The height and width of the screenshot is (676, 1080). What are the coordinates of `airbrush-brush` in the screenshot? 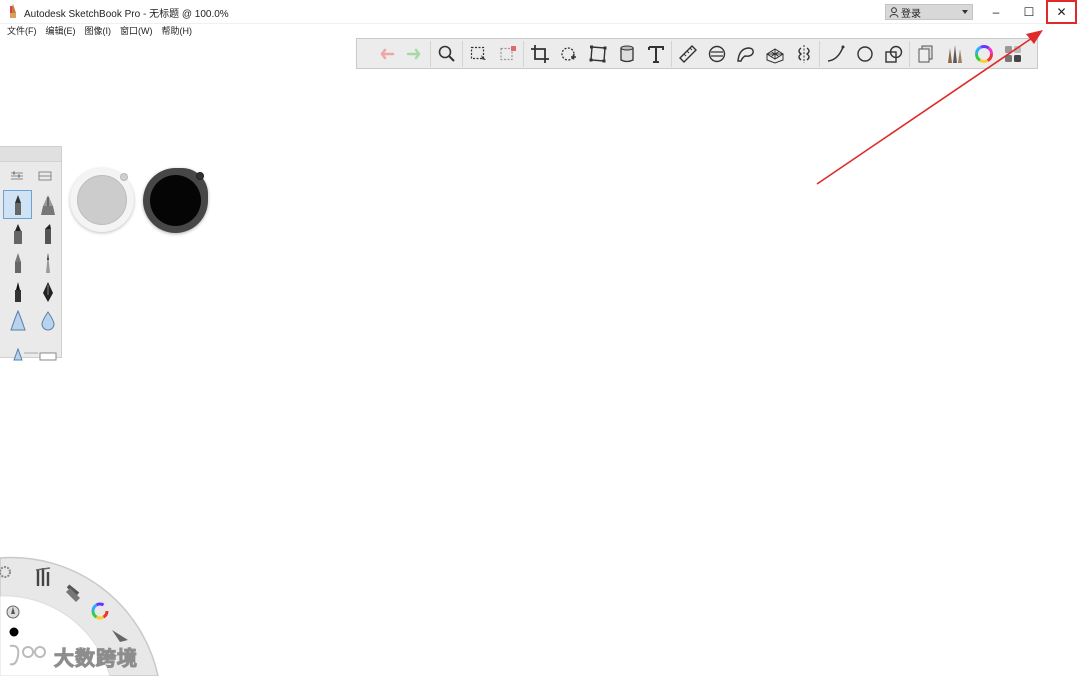 It's located at (17, 320).